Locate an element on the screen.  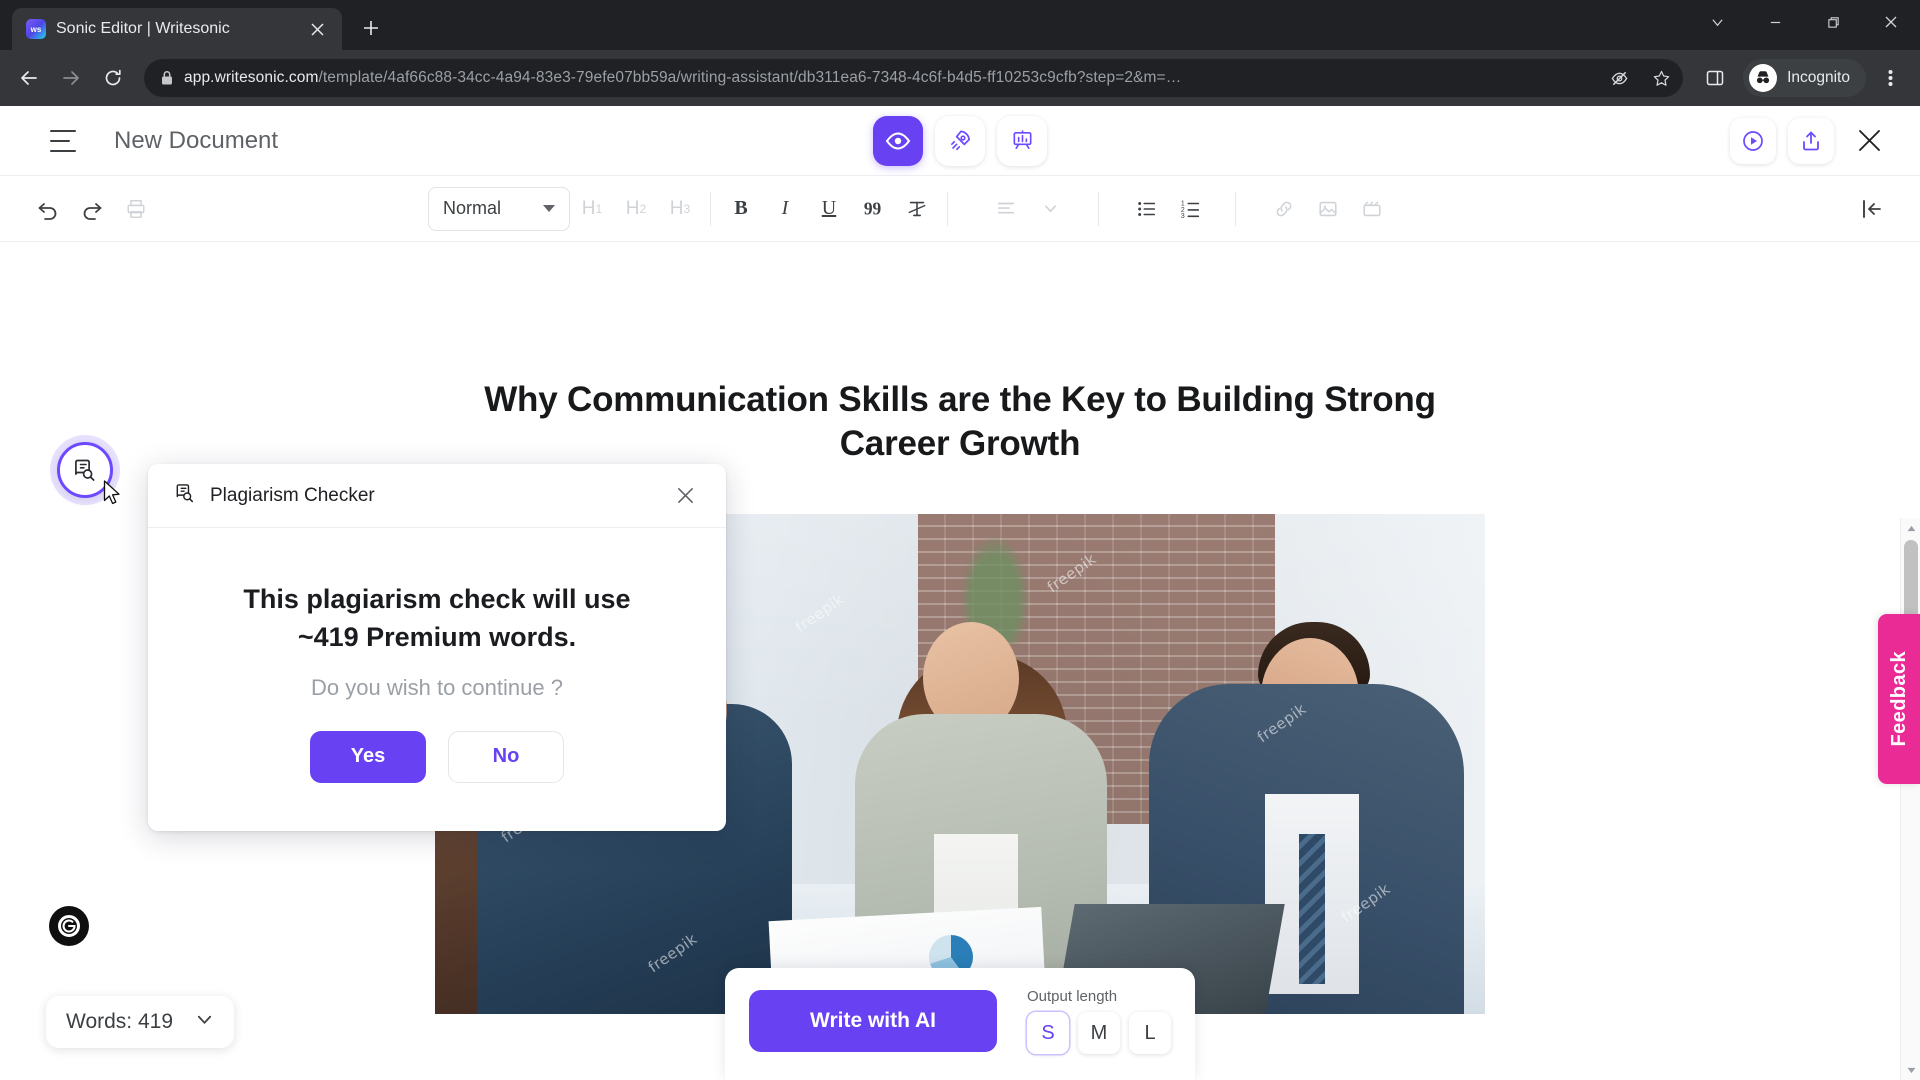
header-actions is located at coordinates (1811, 140).